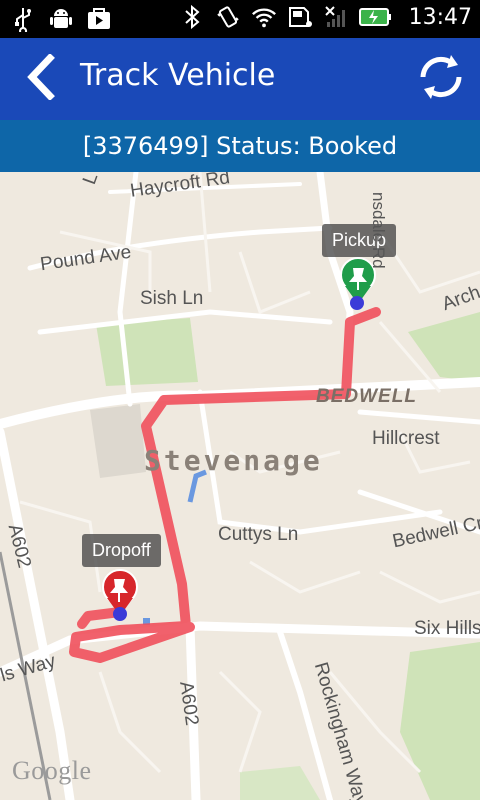  I want to click on sd-card-icon, so click(300, 17).